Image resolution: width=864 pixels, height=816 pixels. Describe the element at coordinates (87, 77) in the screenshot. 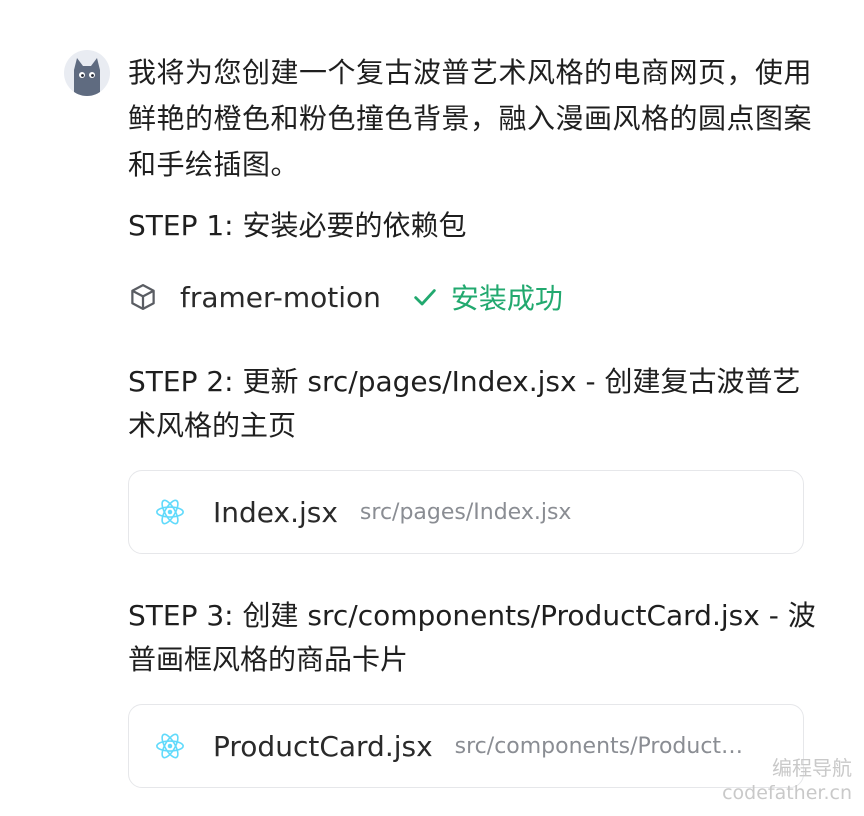

I see `cat-avatar-icon` at that location.